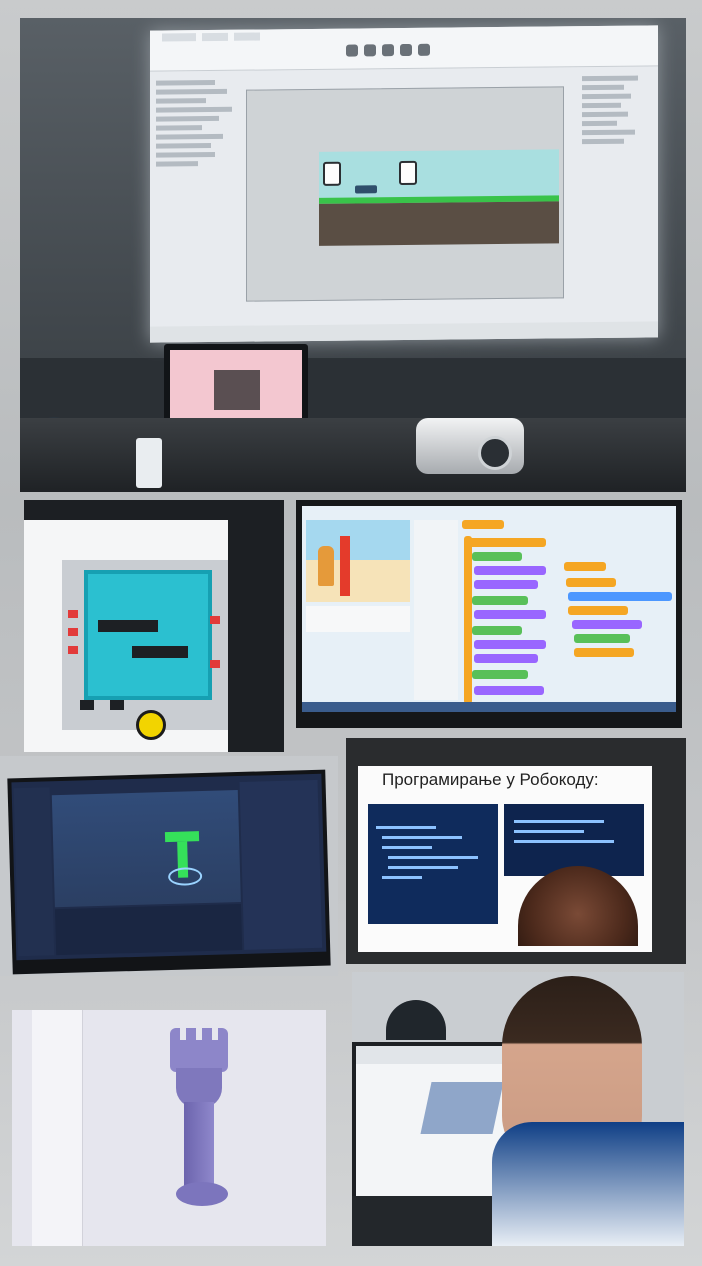 This screenshot has width=702, height=1266. What do you see at coordinates (202, 1194) in the screenshot?
I see `rook-base` at bounding box center [202, 1194].